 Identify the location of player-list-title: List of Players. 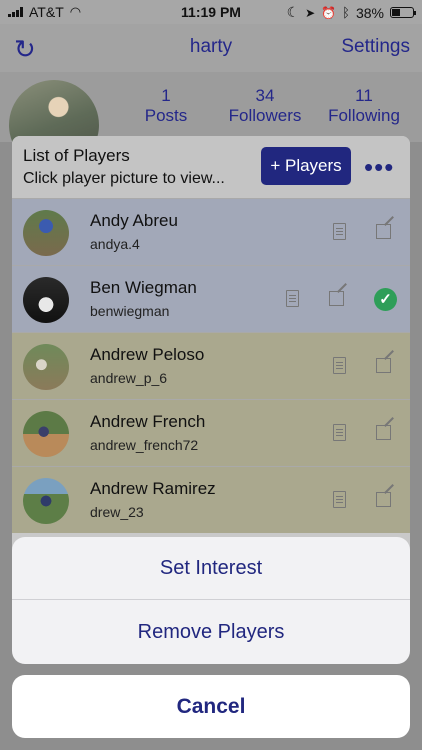
(76, 155).